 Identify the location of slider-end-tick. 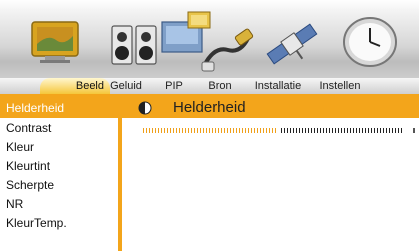
(414, 130).